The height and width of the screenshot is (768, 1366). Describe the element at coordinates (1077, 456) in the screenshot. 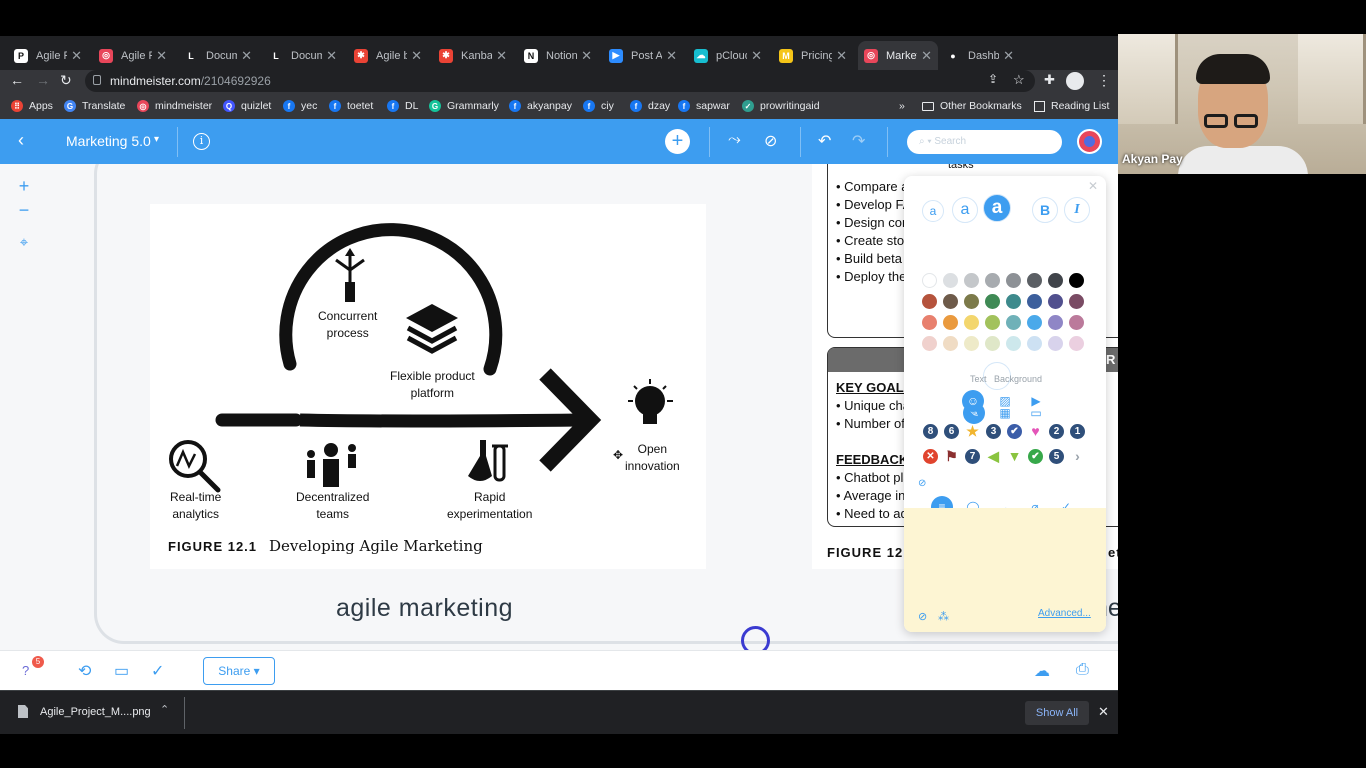

I see `marker-icon: ›` at that location.